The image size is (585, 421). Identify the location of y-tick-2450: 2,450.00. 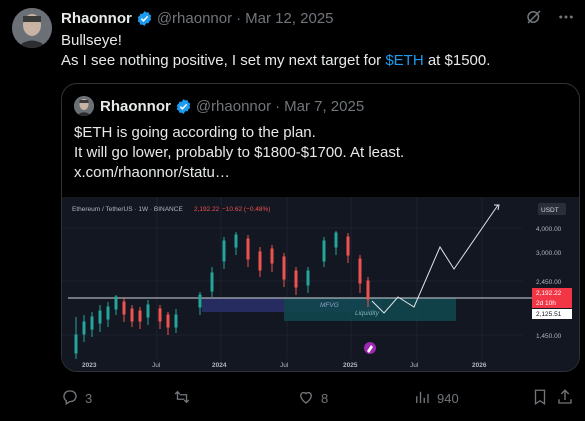
(549, 282).